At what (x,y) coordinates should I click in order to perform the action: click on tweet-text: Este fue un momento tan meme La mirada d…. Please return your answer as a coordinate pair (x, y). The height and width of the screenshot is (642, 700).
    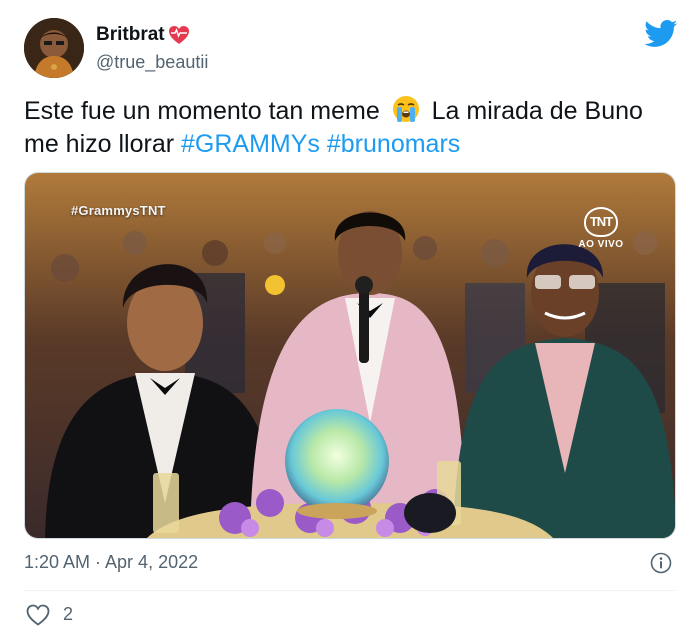
    Looking at the image, I should click on (349, 127).